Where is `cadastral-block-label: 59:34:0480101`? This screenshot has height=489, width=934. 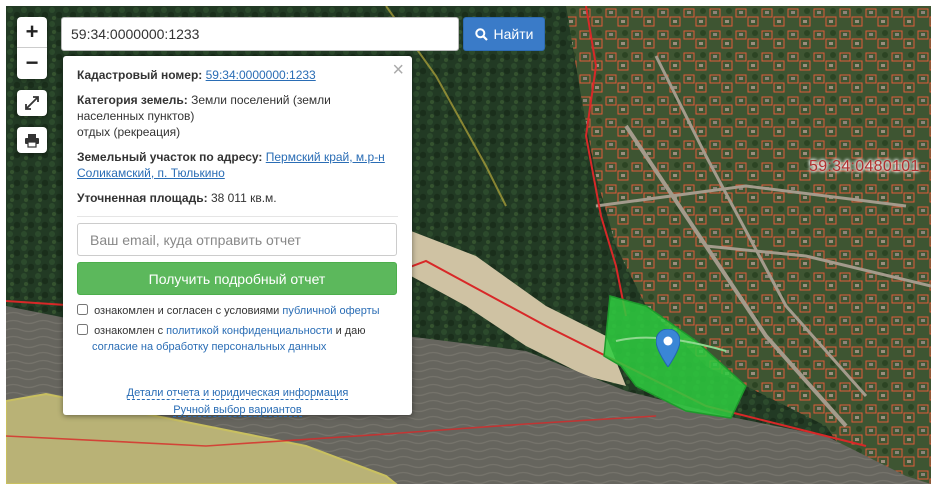 cadastral-block-label: 59:34:0480101 is located at coordinates (864, 166).